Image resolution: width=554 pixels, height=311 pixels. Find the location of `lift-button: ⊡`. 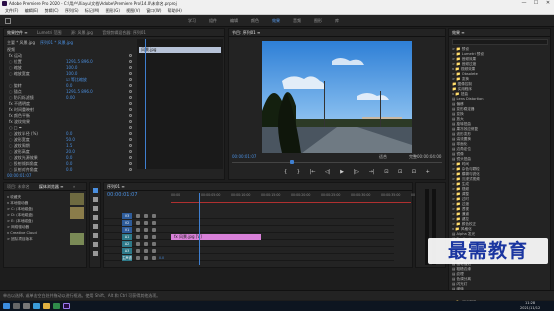

lift-button: ⊡ is located at coordinates (386, 172).